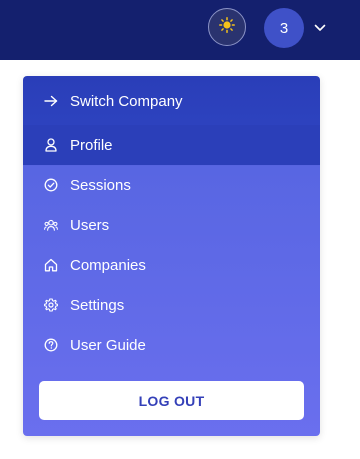 Image resolution: width=360 pixels, height=459 pixels. Describe the element at coordinates (51, 185) in the screenshot. I see `check-circle-icon` at that location.